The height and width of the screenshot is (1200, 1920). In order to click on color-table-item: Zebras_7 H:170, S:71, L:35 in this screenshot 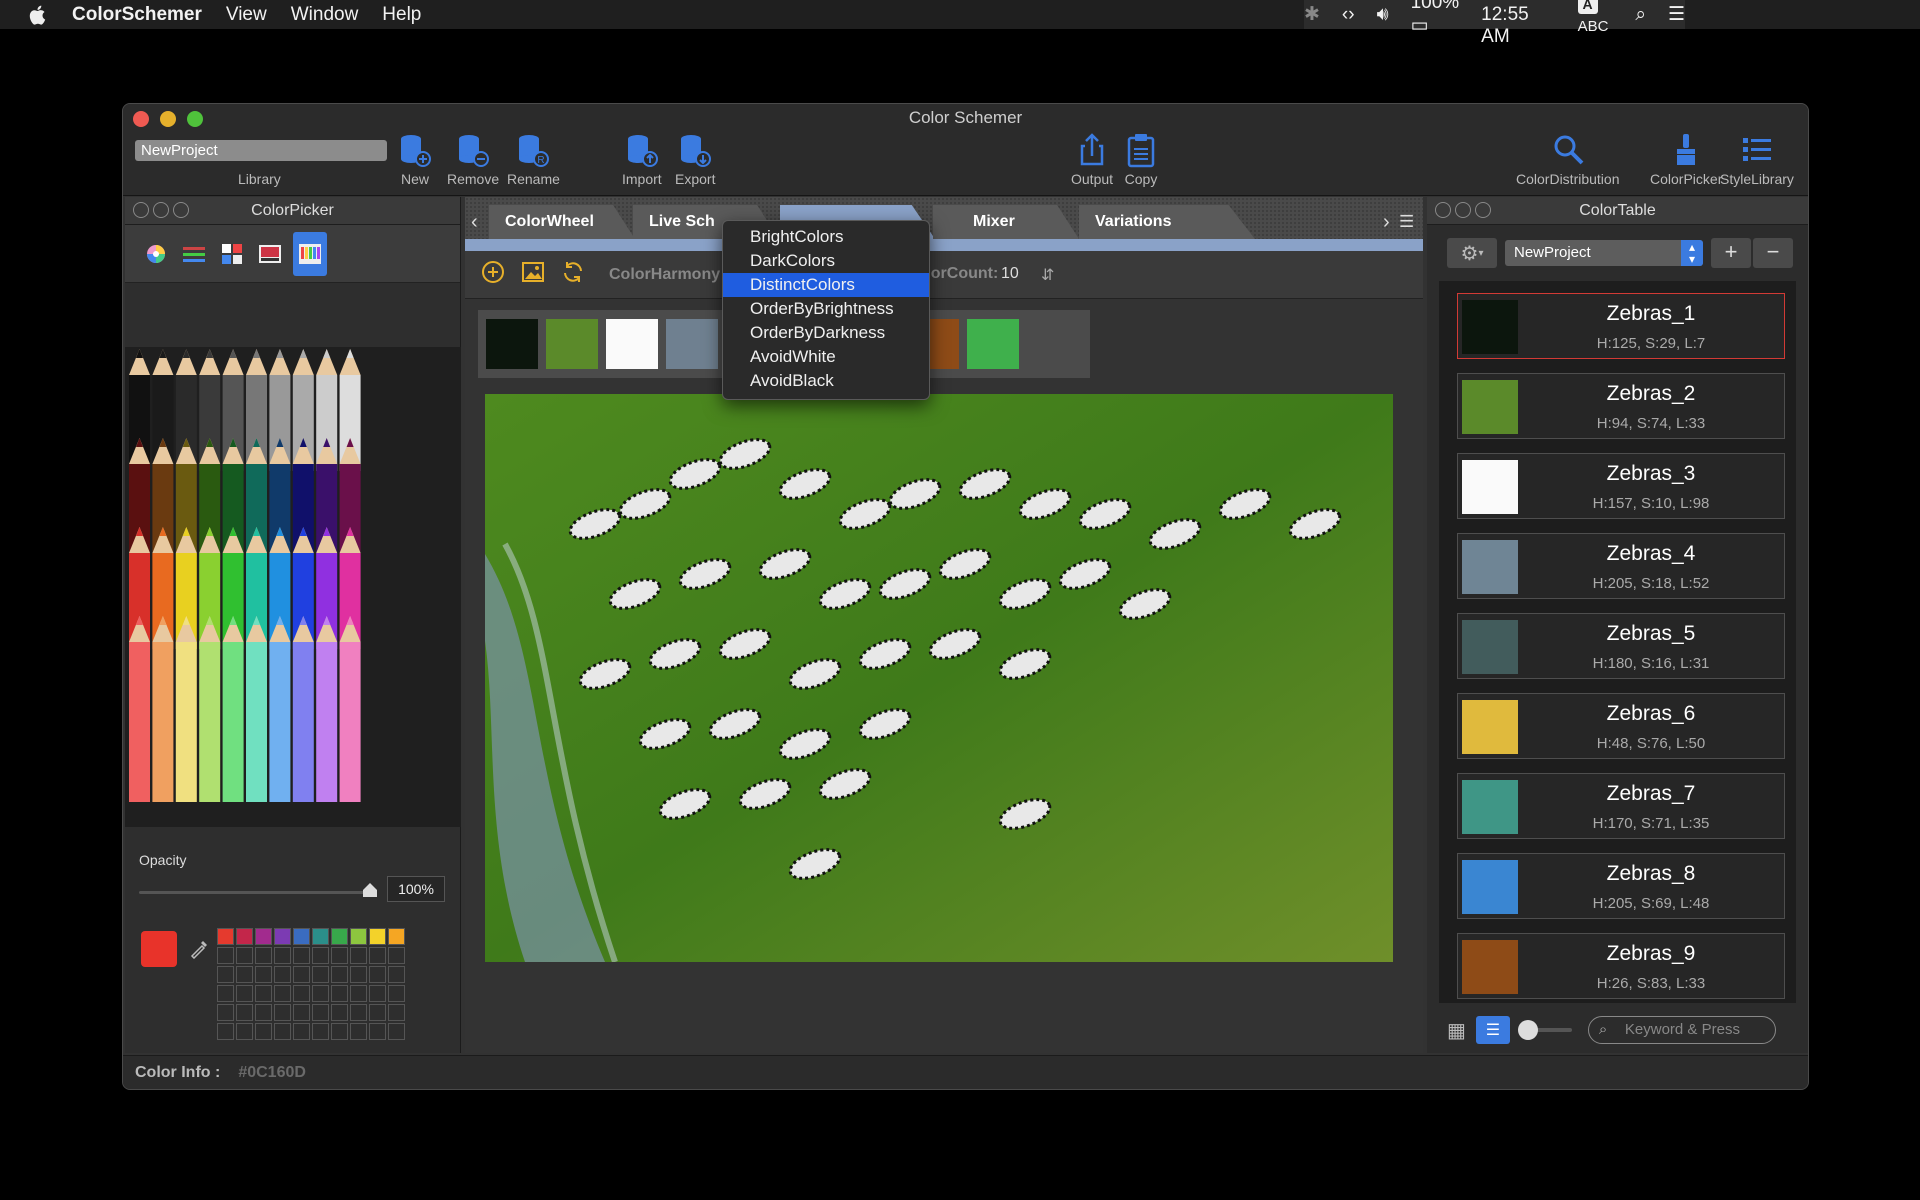, I will do `click(1621, 806)`.